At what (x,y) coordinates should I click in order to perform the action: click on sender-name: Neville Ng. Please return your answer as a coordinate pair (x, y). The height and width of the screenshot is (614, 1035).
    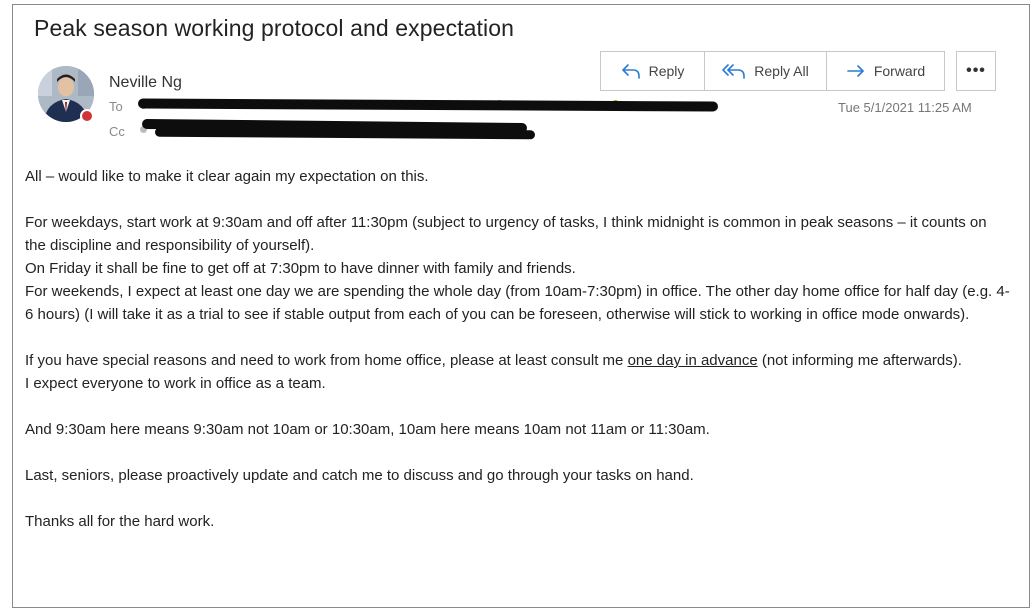
    Looking at the image, I should click on (145, 83).